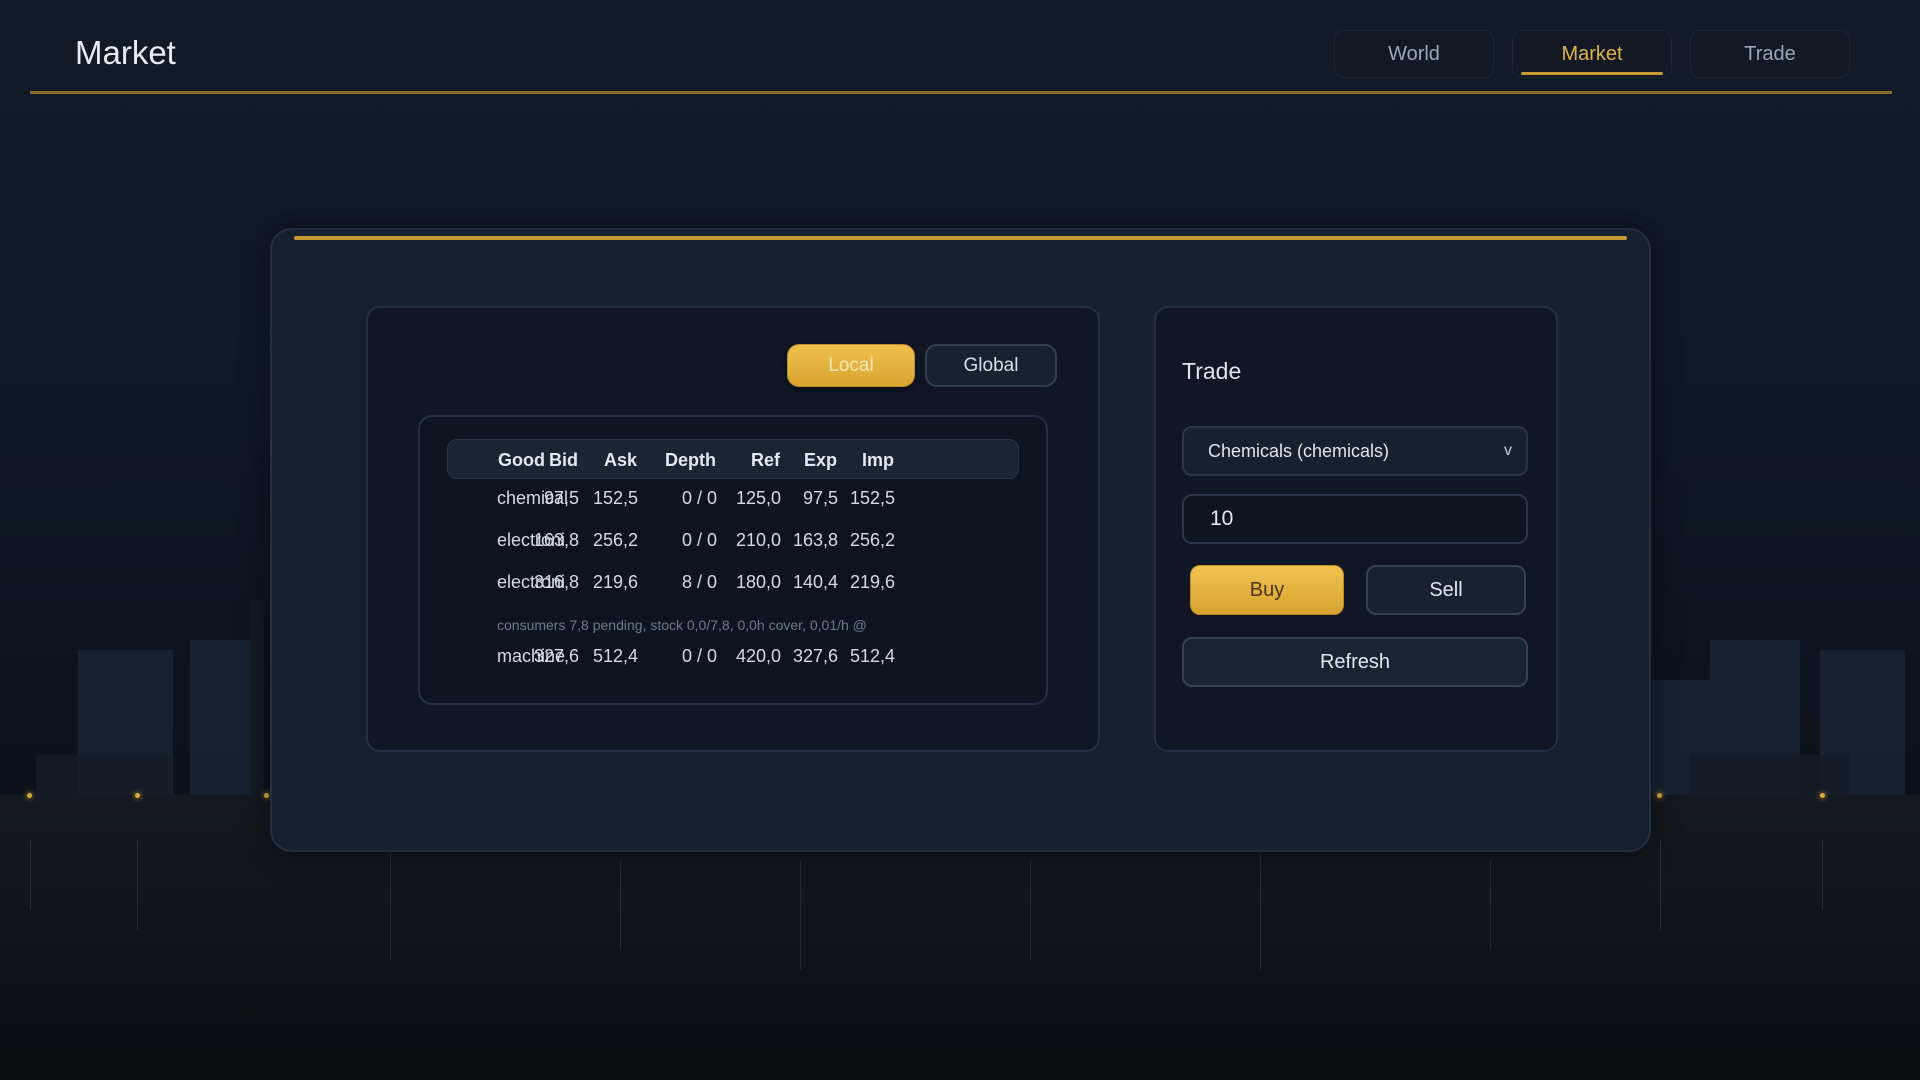  I want to click on buy-button: Buy, so click(1267, 590).